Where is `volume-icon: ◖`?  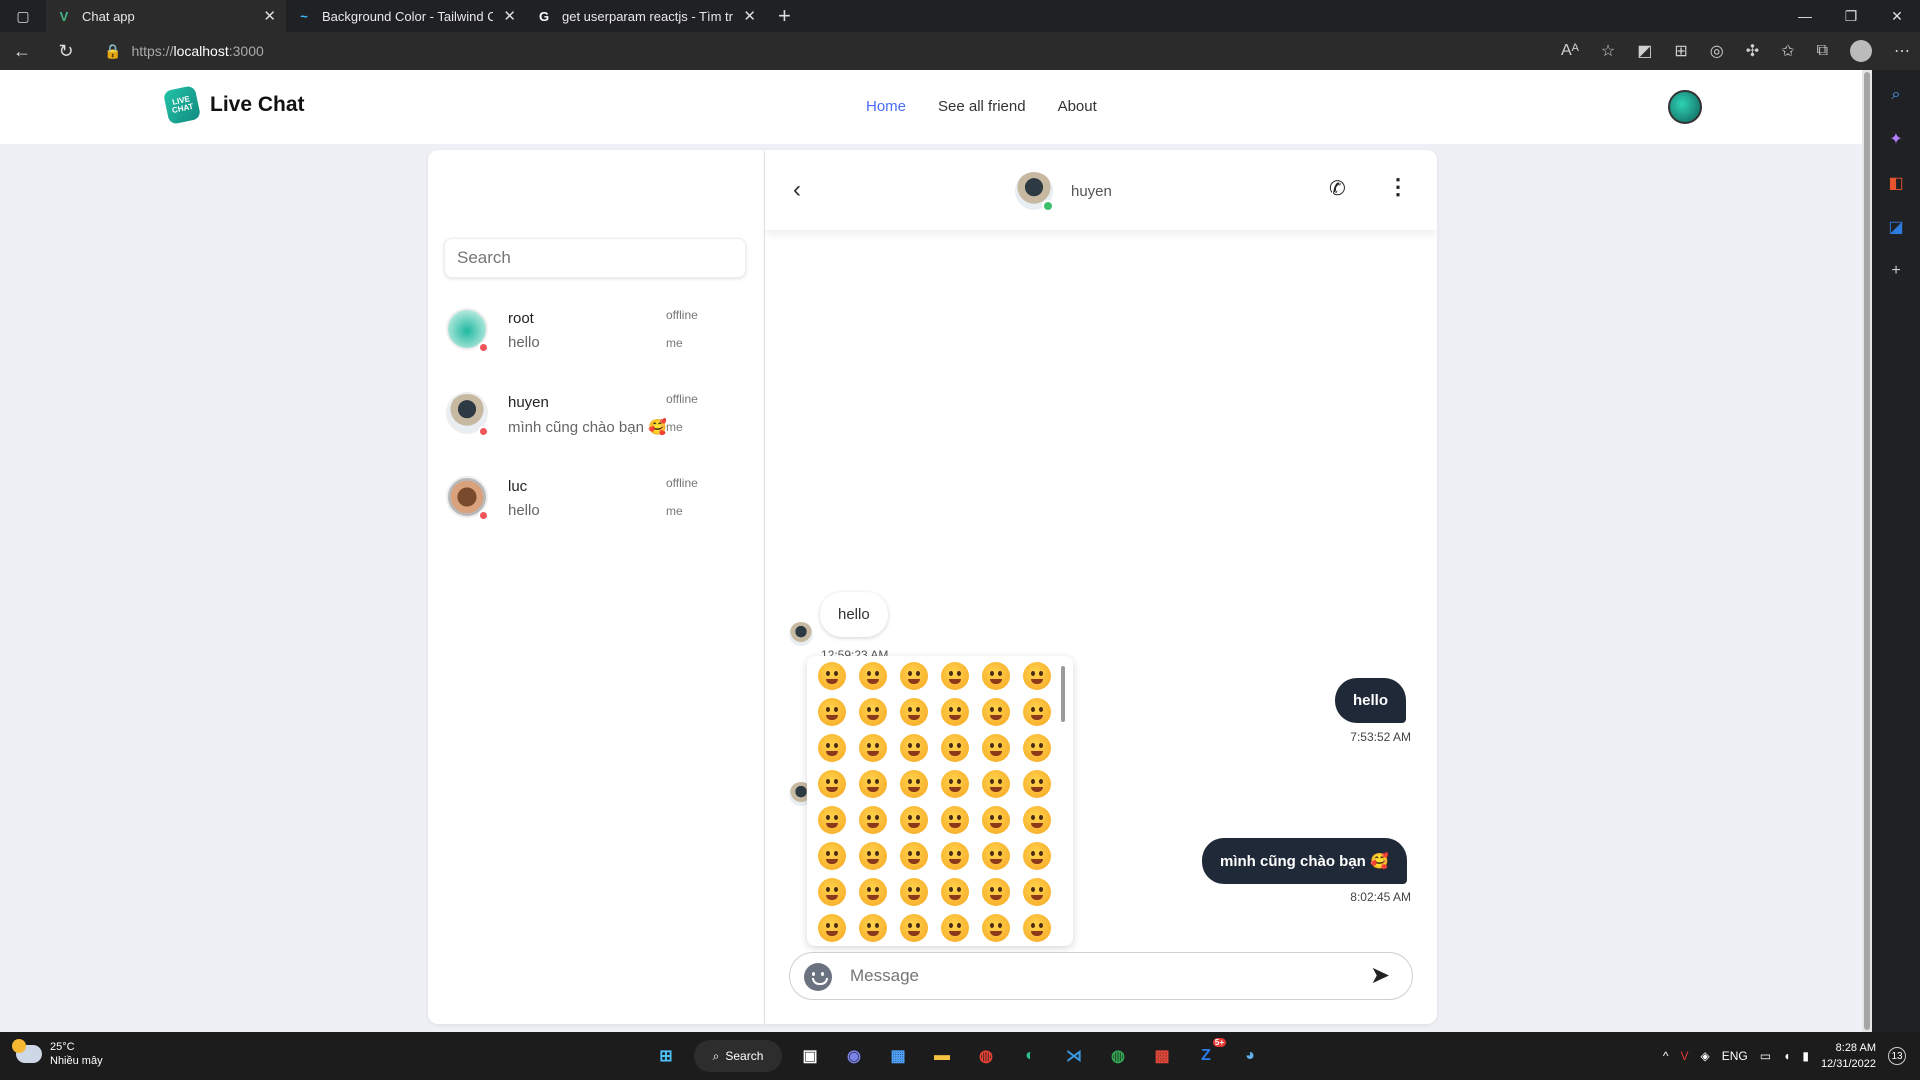 volume-icon: ◖ is located at coordinates (1786, 1056).